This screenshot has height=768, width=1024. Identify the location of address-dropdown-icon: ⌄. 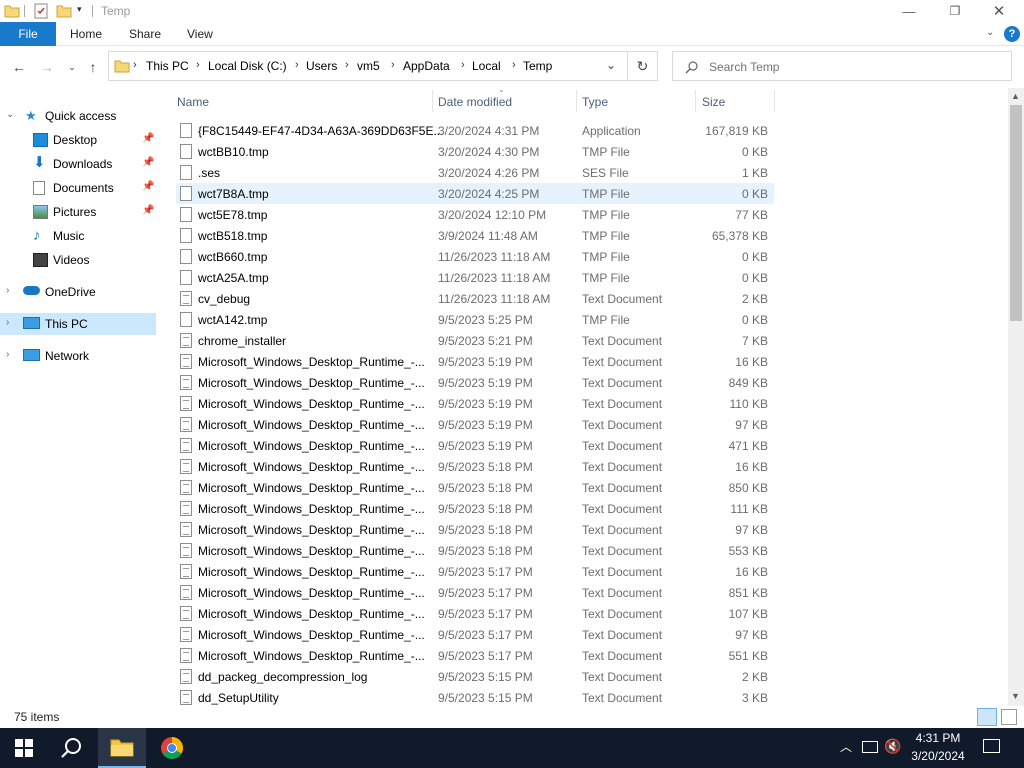
(611, 65).